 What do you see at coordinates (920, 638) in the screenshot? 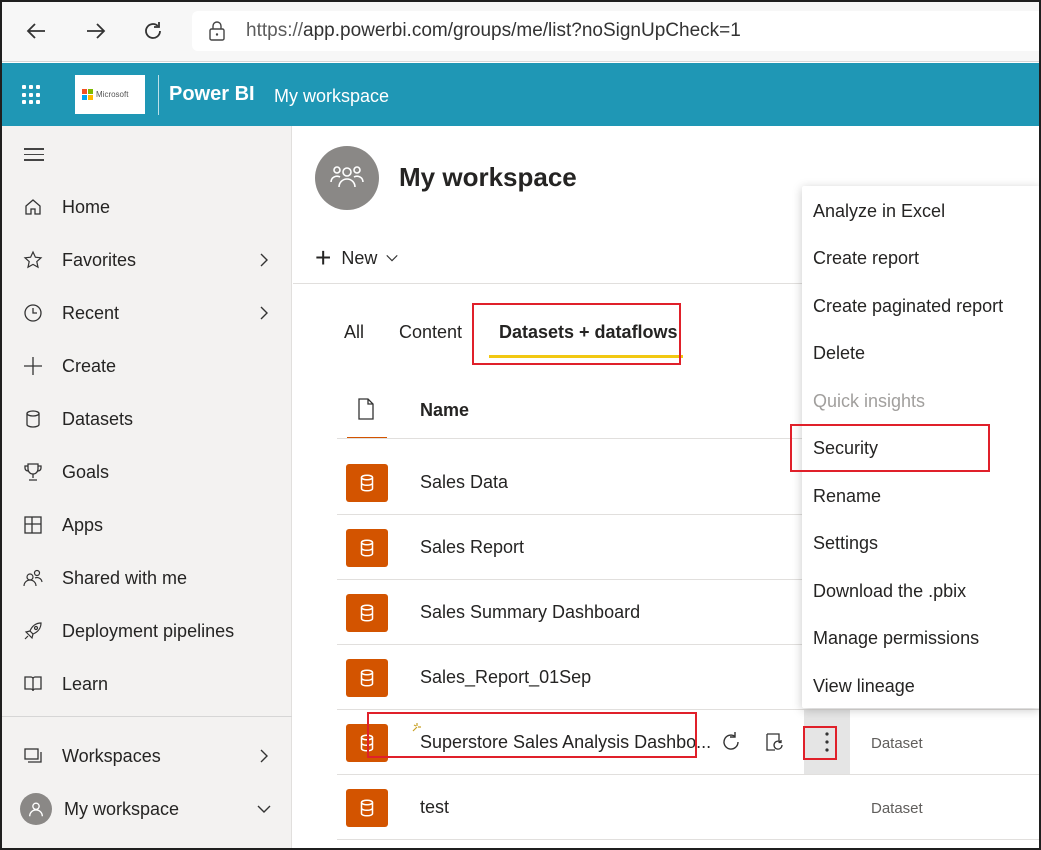
I see `menu-item-manage-permissions: Manage permissions` at bounding box center [920, 638].